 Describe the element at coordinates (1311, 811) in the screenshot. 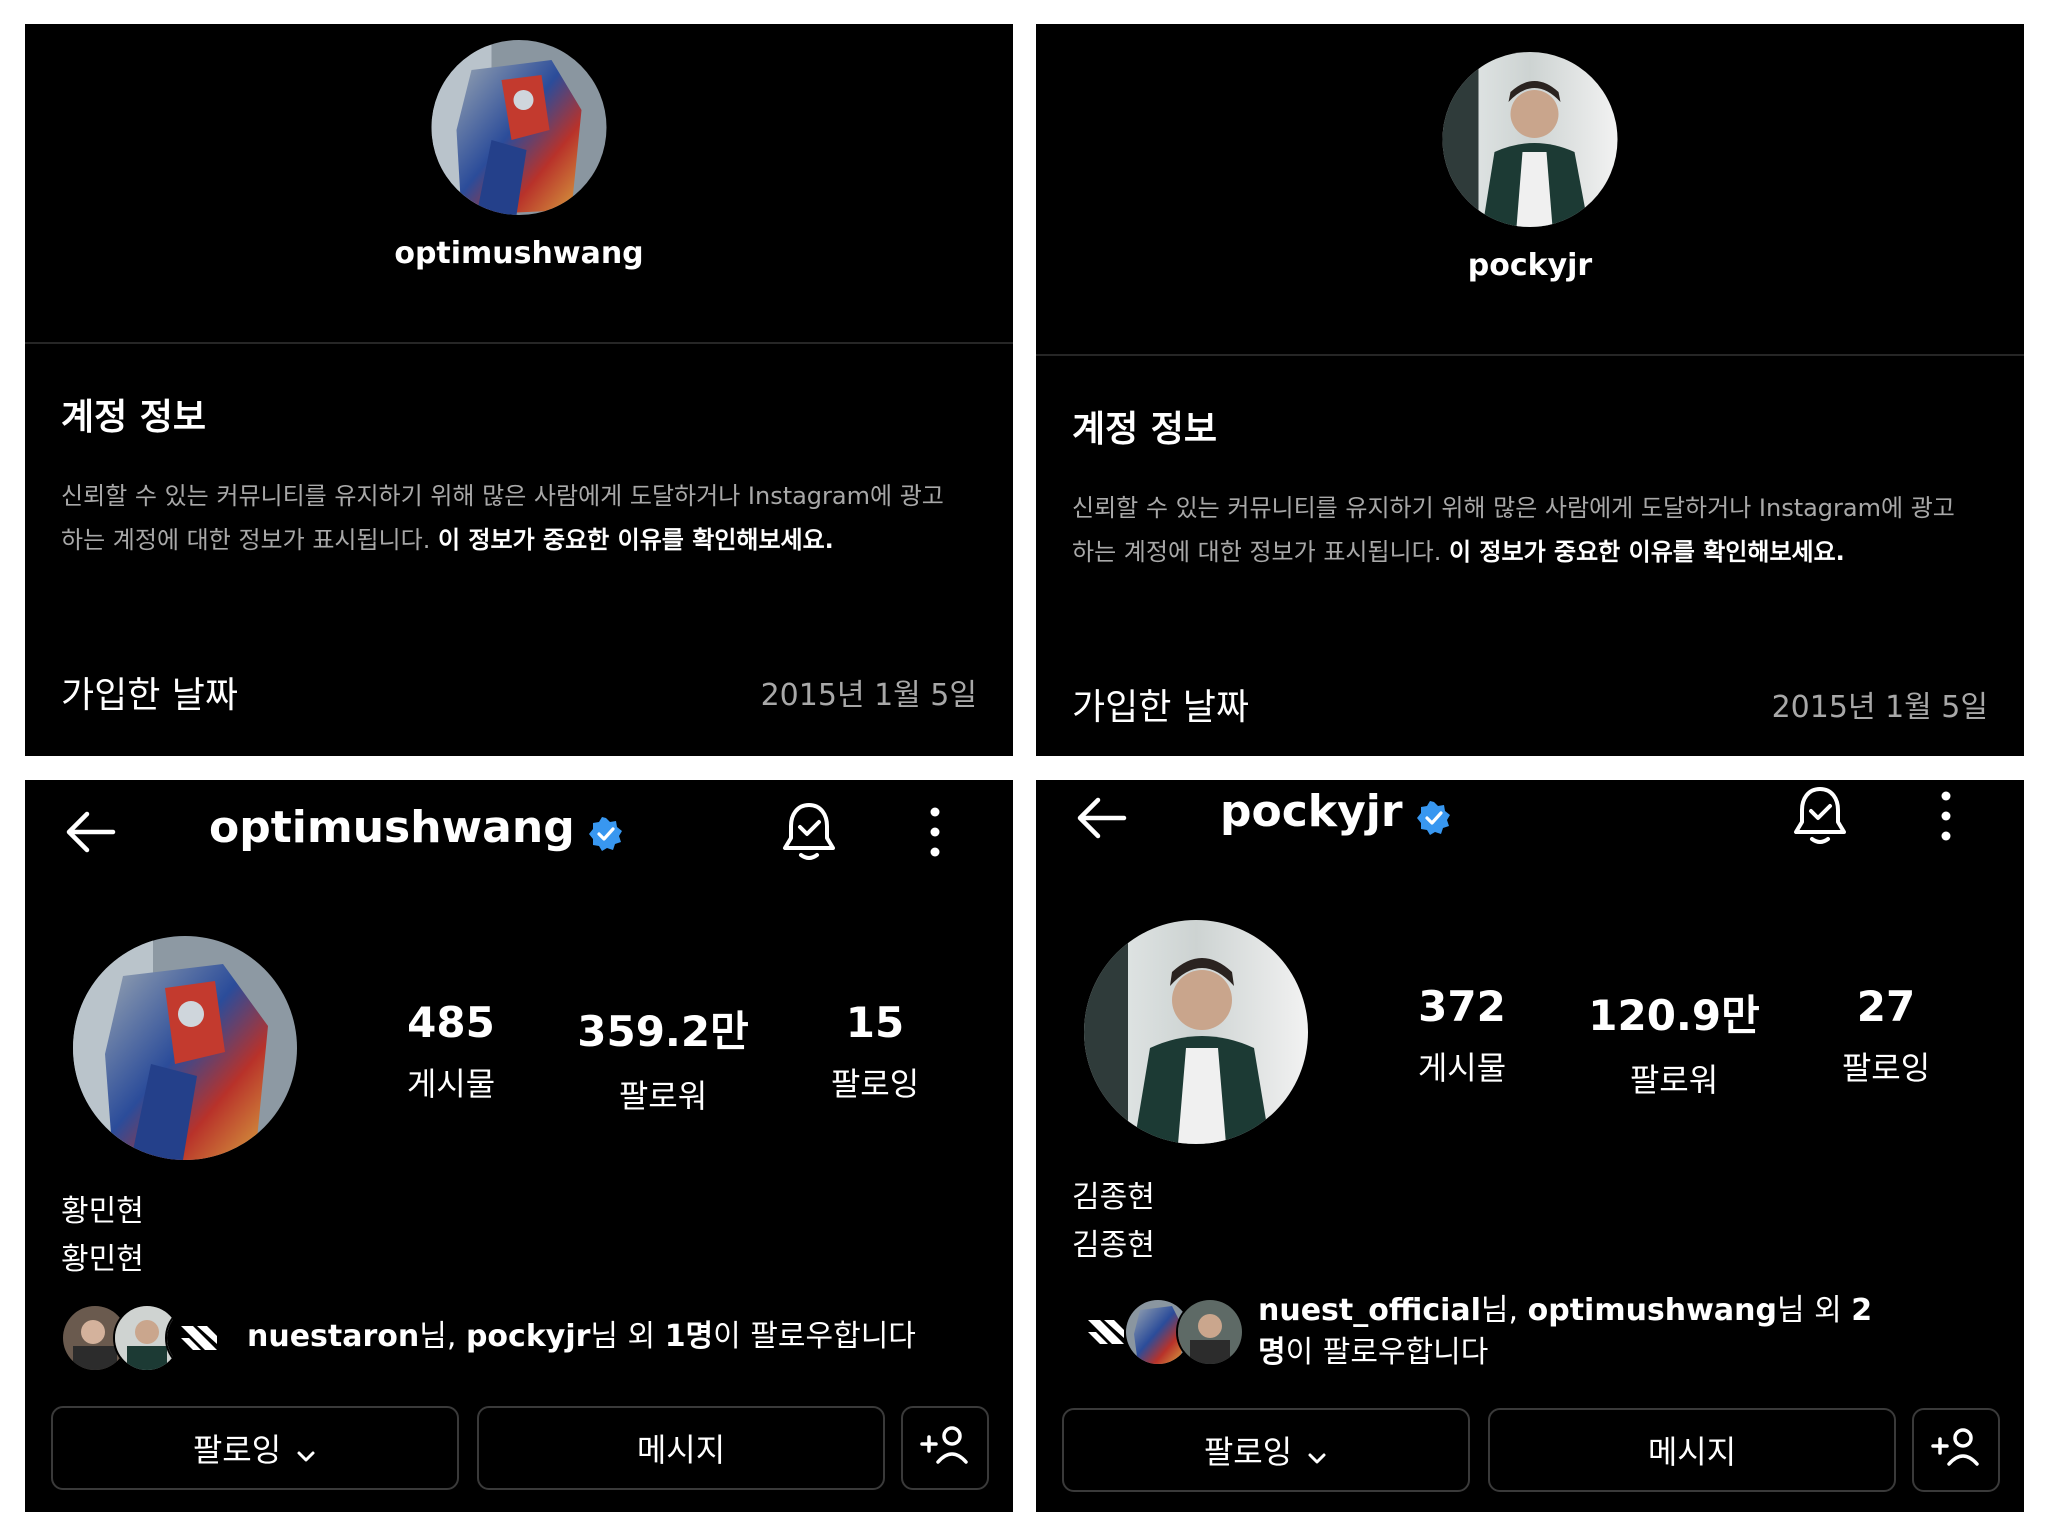

I see `profile-username: pockyjr` at that location.